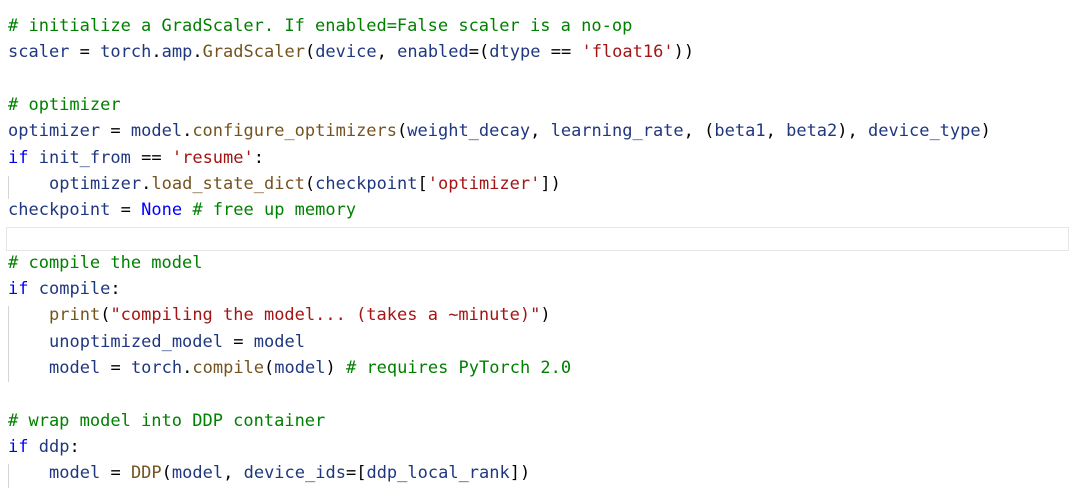  I want to click on code-line: if compile:, so click(64, 289).